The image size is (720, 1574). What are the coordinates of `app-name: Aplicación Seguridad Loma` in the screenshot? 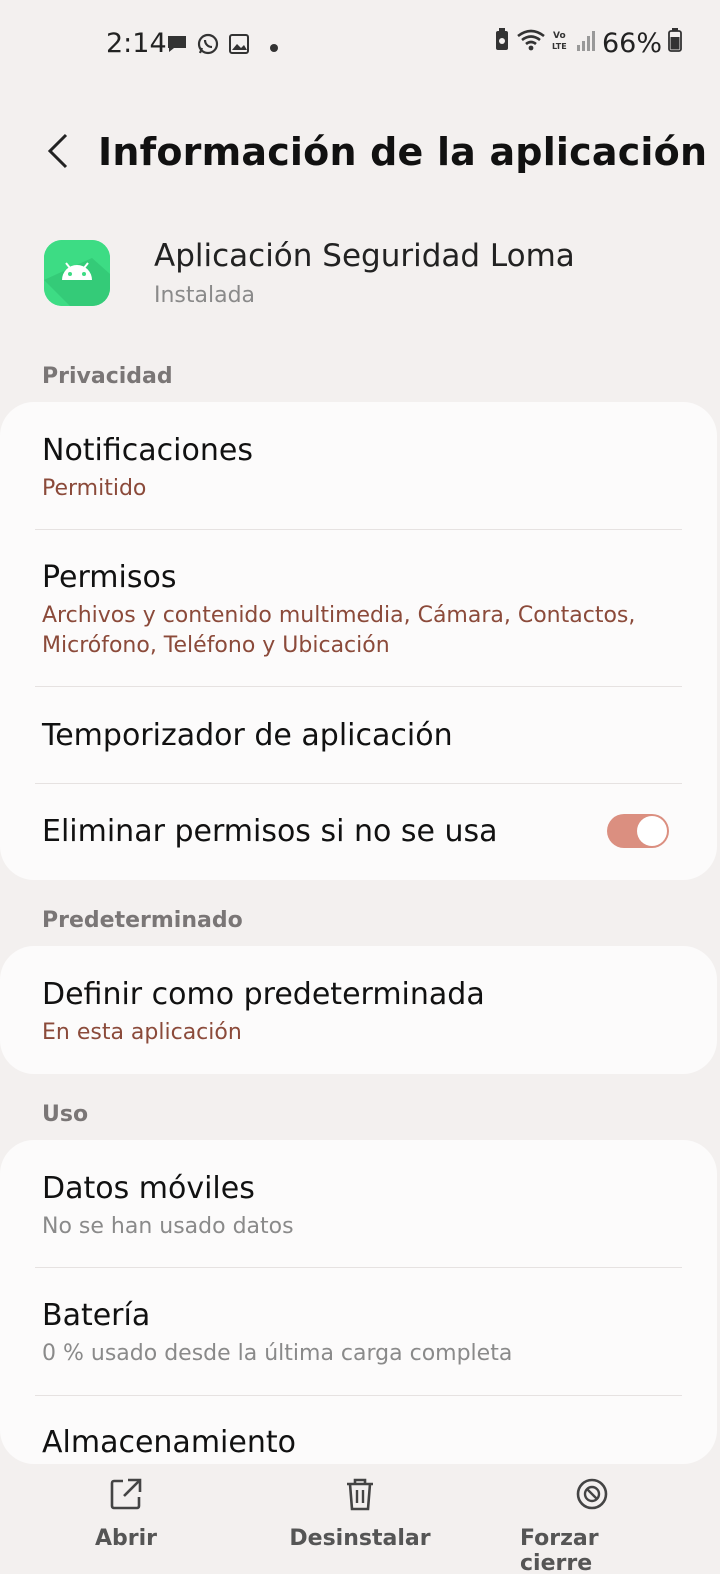 It's located at (364, 256).